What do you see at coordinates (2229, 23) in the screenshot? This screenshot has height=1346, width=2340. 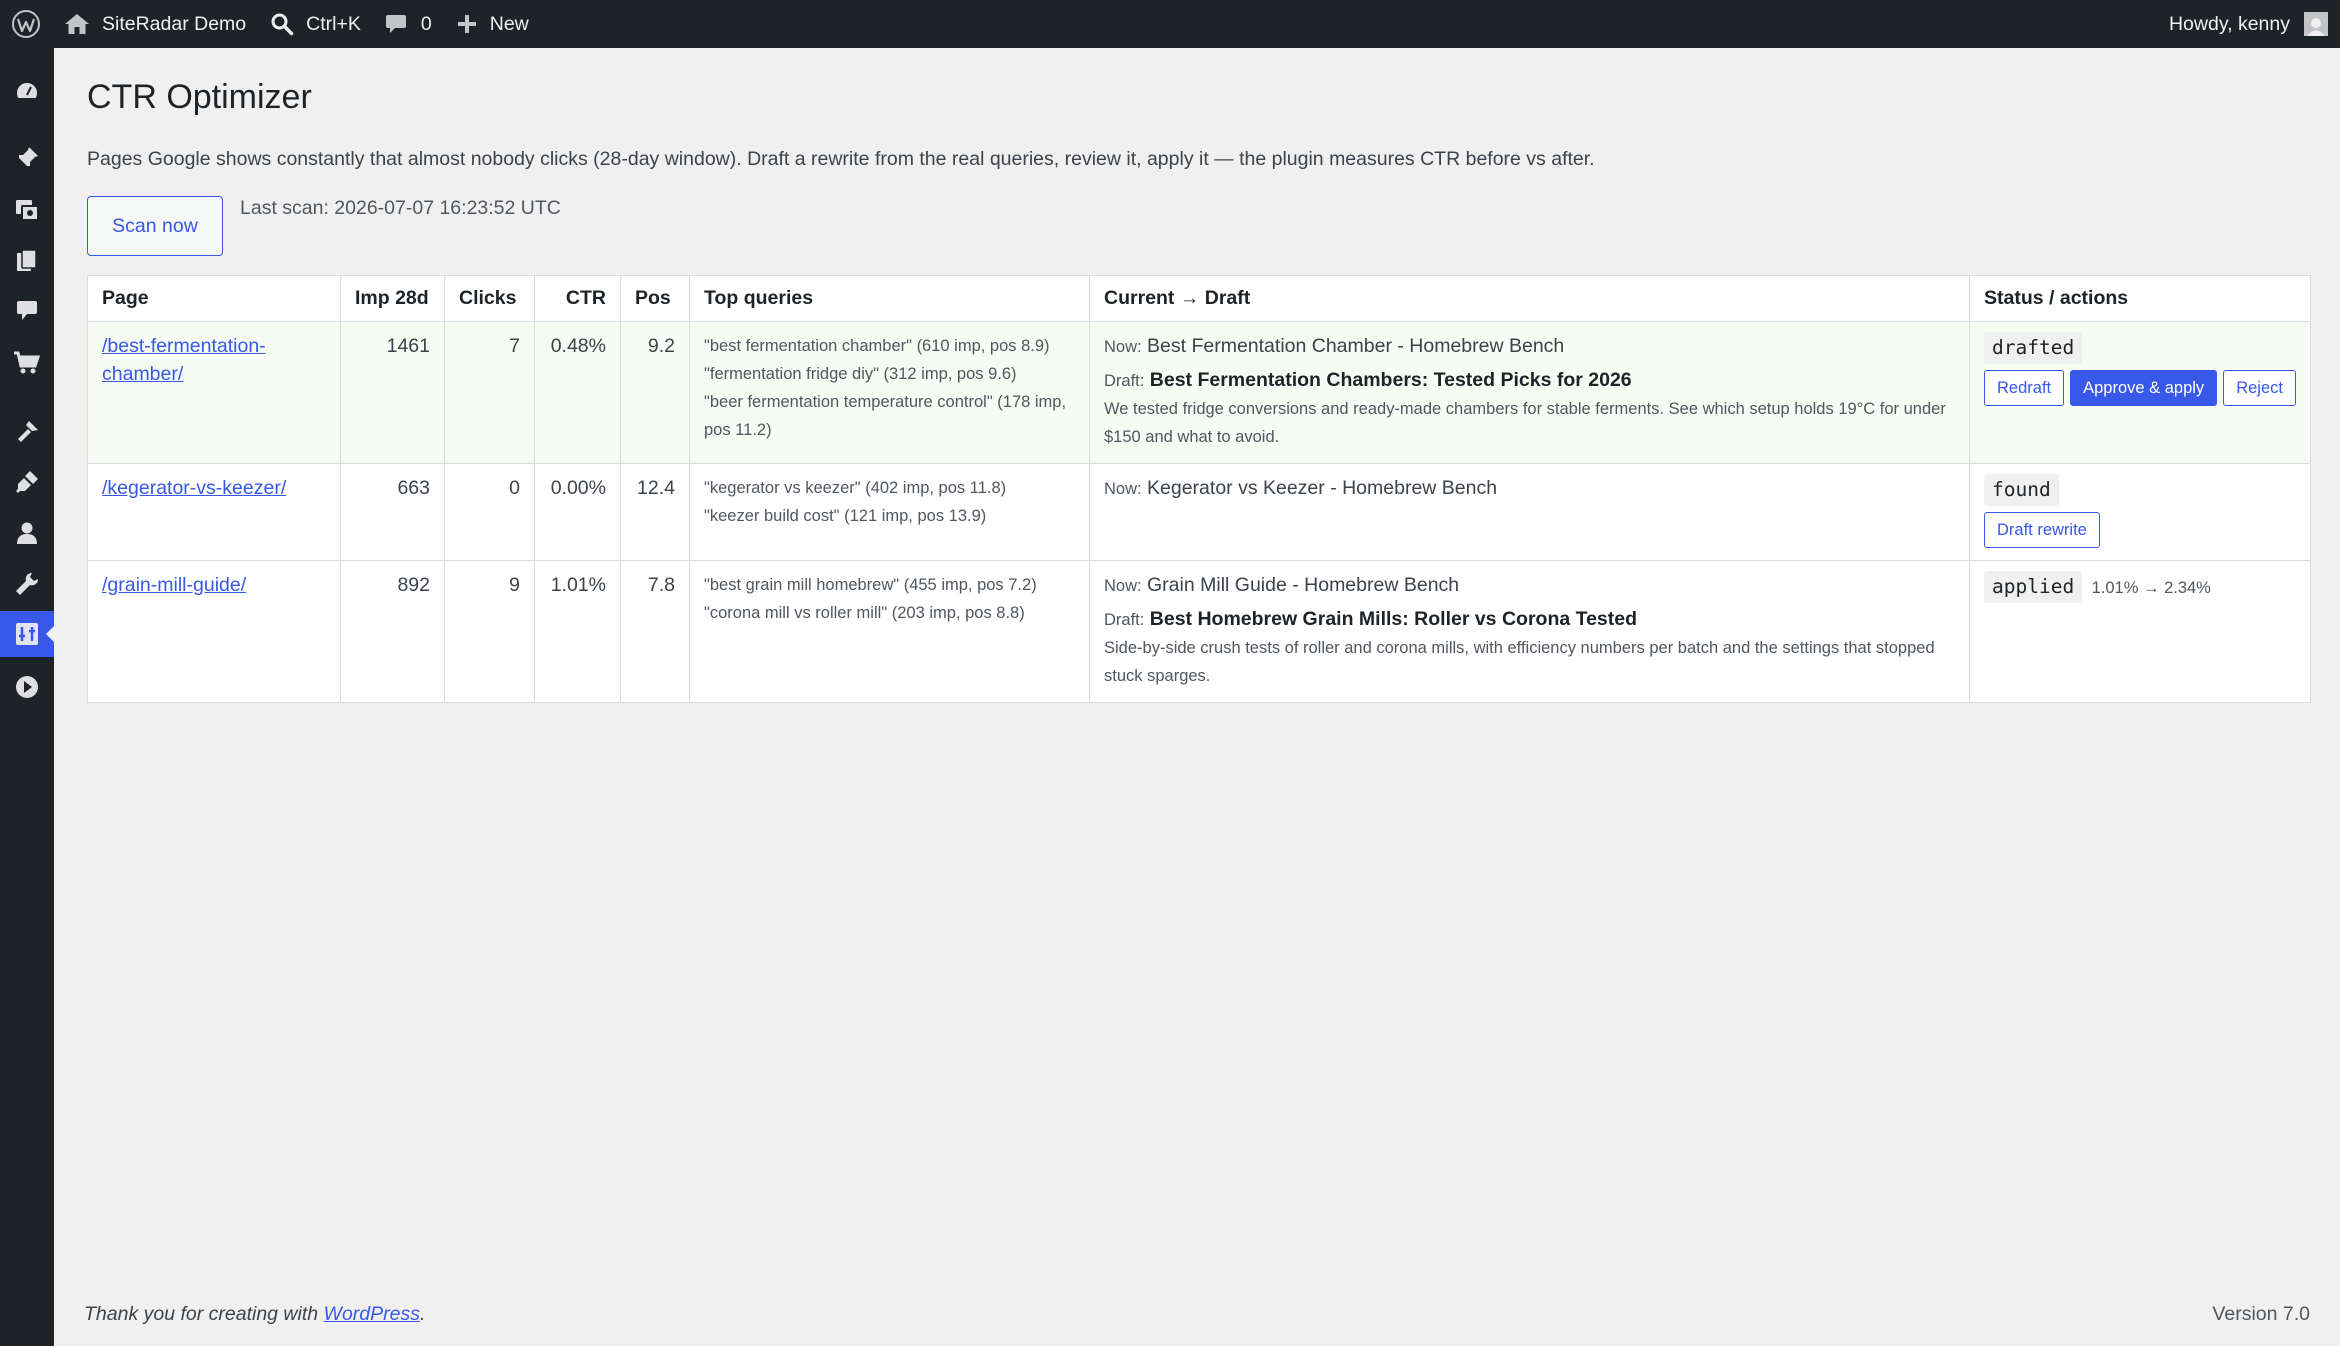 I see `greeting: Howdy, kenny` at bounding box center [2229, 23].